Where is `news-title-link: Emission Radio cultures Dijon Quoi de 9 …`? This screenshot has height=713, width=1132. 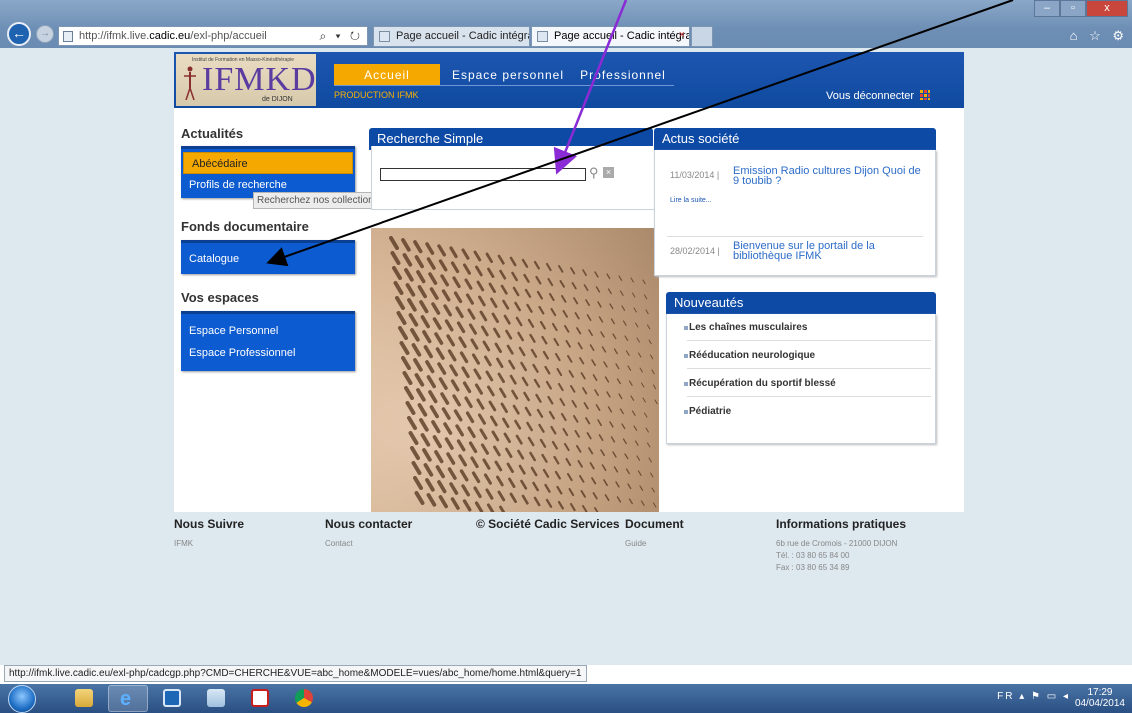
news-title-link: Emission Radio cultures Dijon Quoi de 9 … is located at coordinates (828, 176).